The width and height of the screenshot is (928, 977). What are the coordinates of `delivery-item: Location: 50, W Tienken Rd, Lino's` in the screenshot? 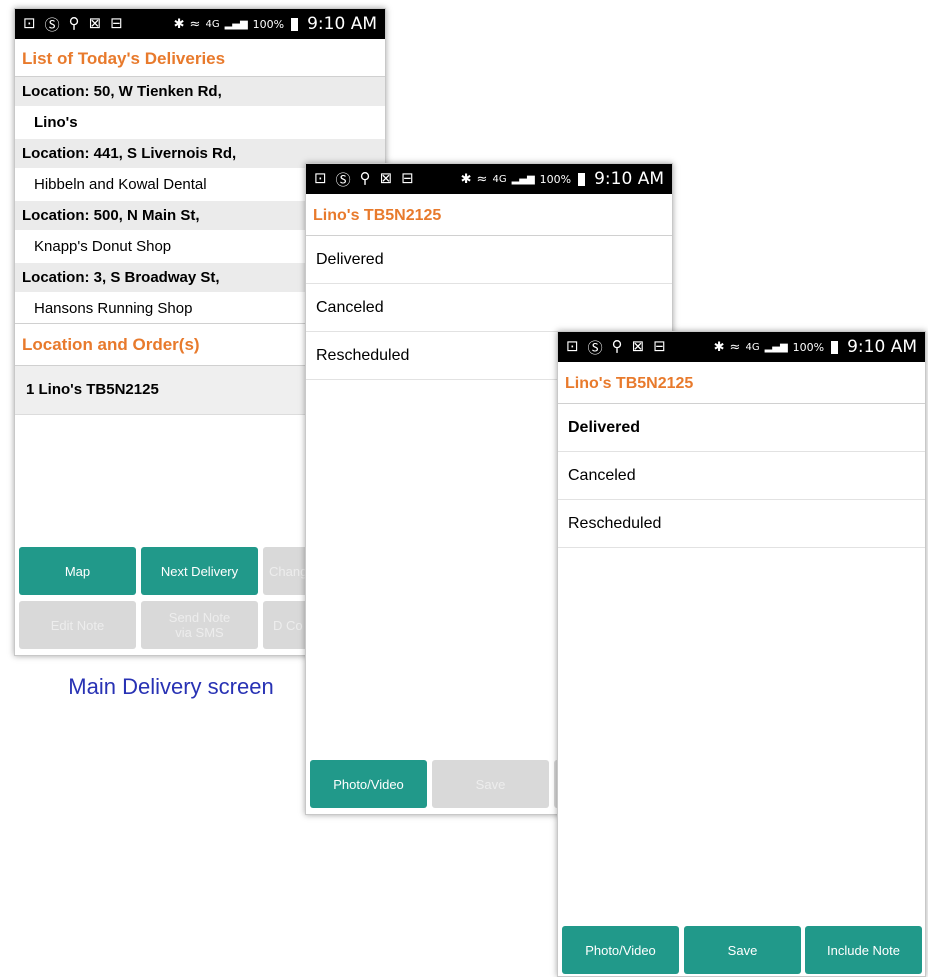 It's located at (200, 108).